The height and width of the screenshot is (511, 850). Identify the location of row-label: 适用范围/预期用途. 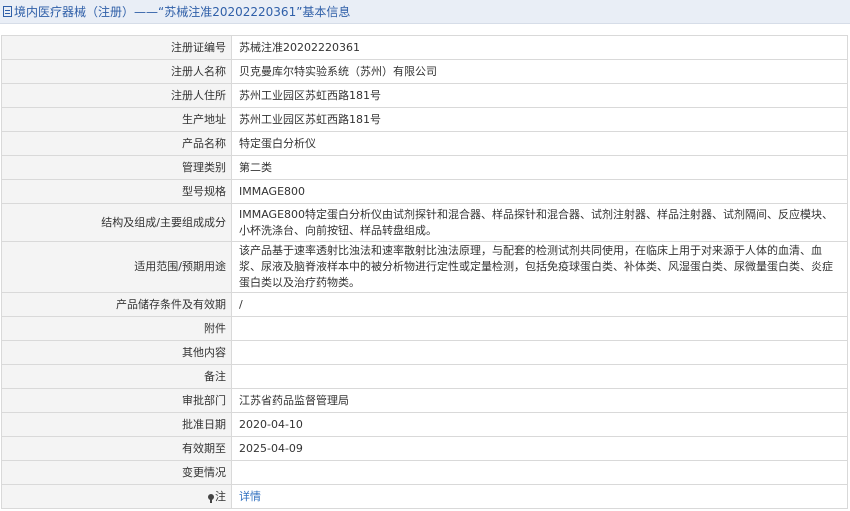
(116, 267).